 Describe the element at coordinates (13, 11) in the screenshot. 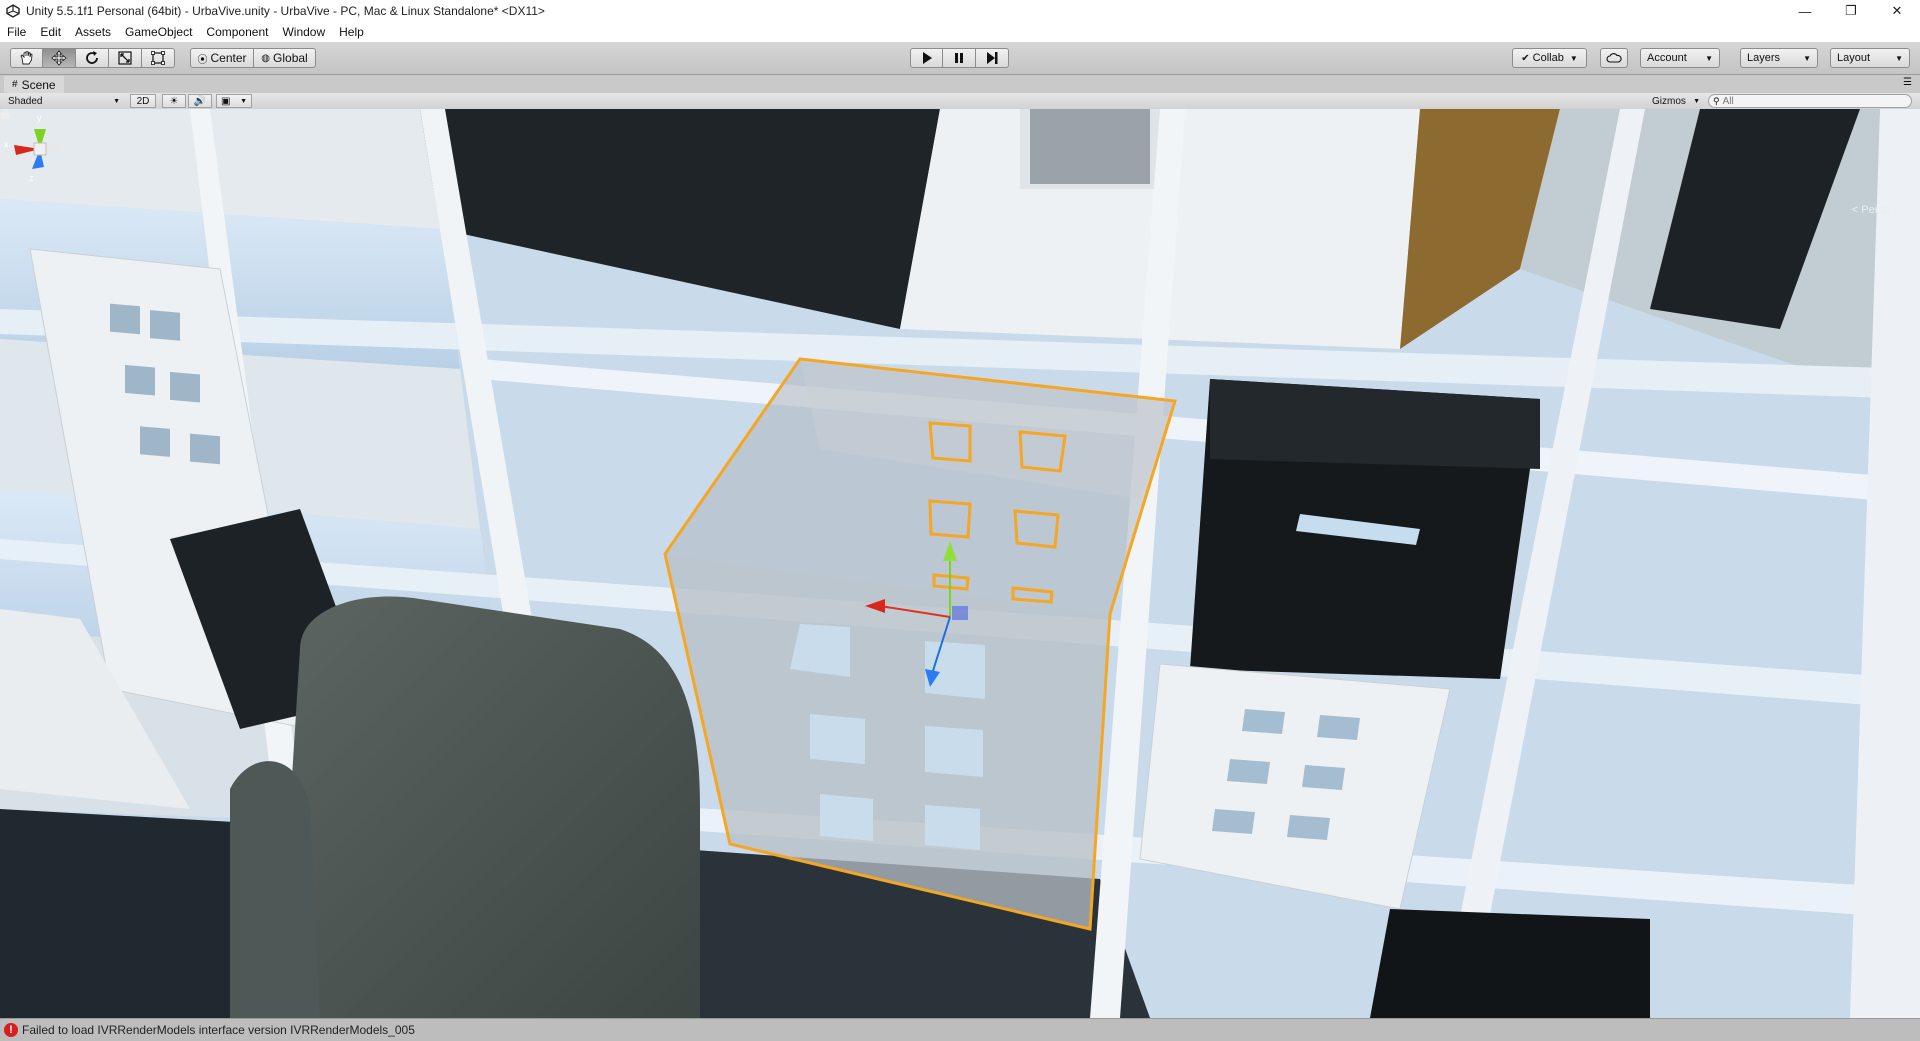

I see `unity-logo-icon` at that location.